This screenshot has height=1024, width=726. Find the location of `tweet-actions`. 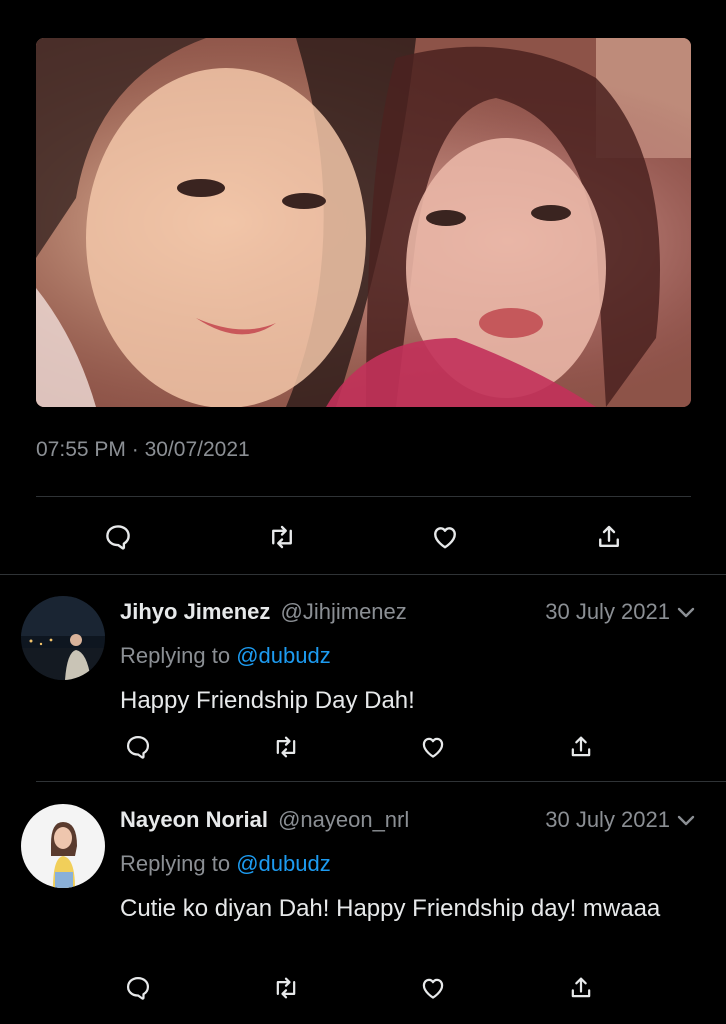

tweet-actions is located at coordinates (363, 537).